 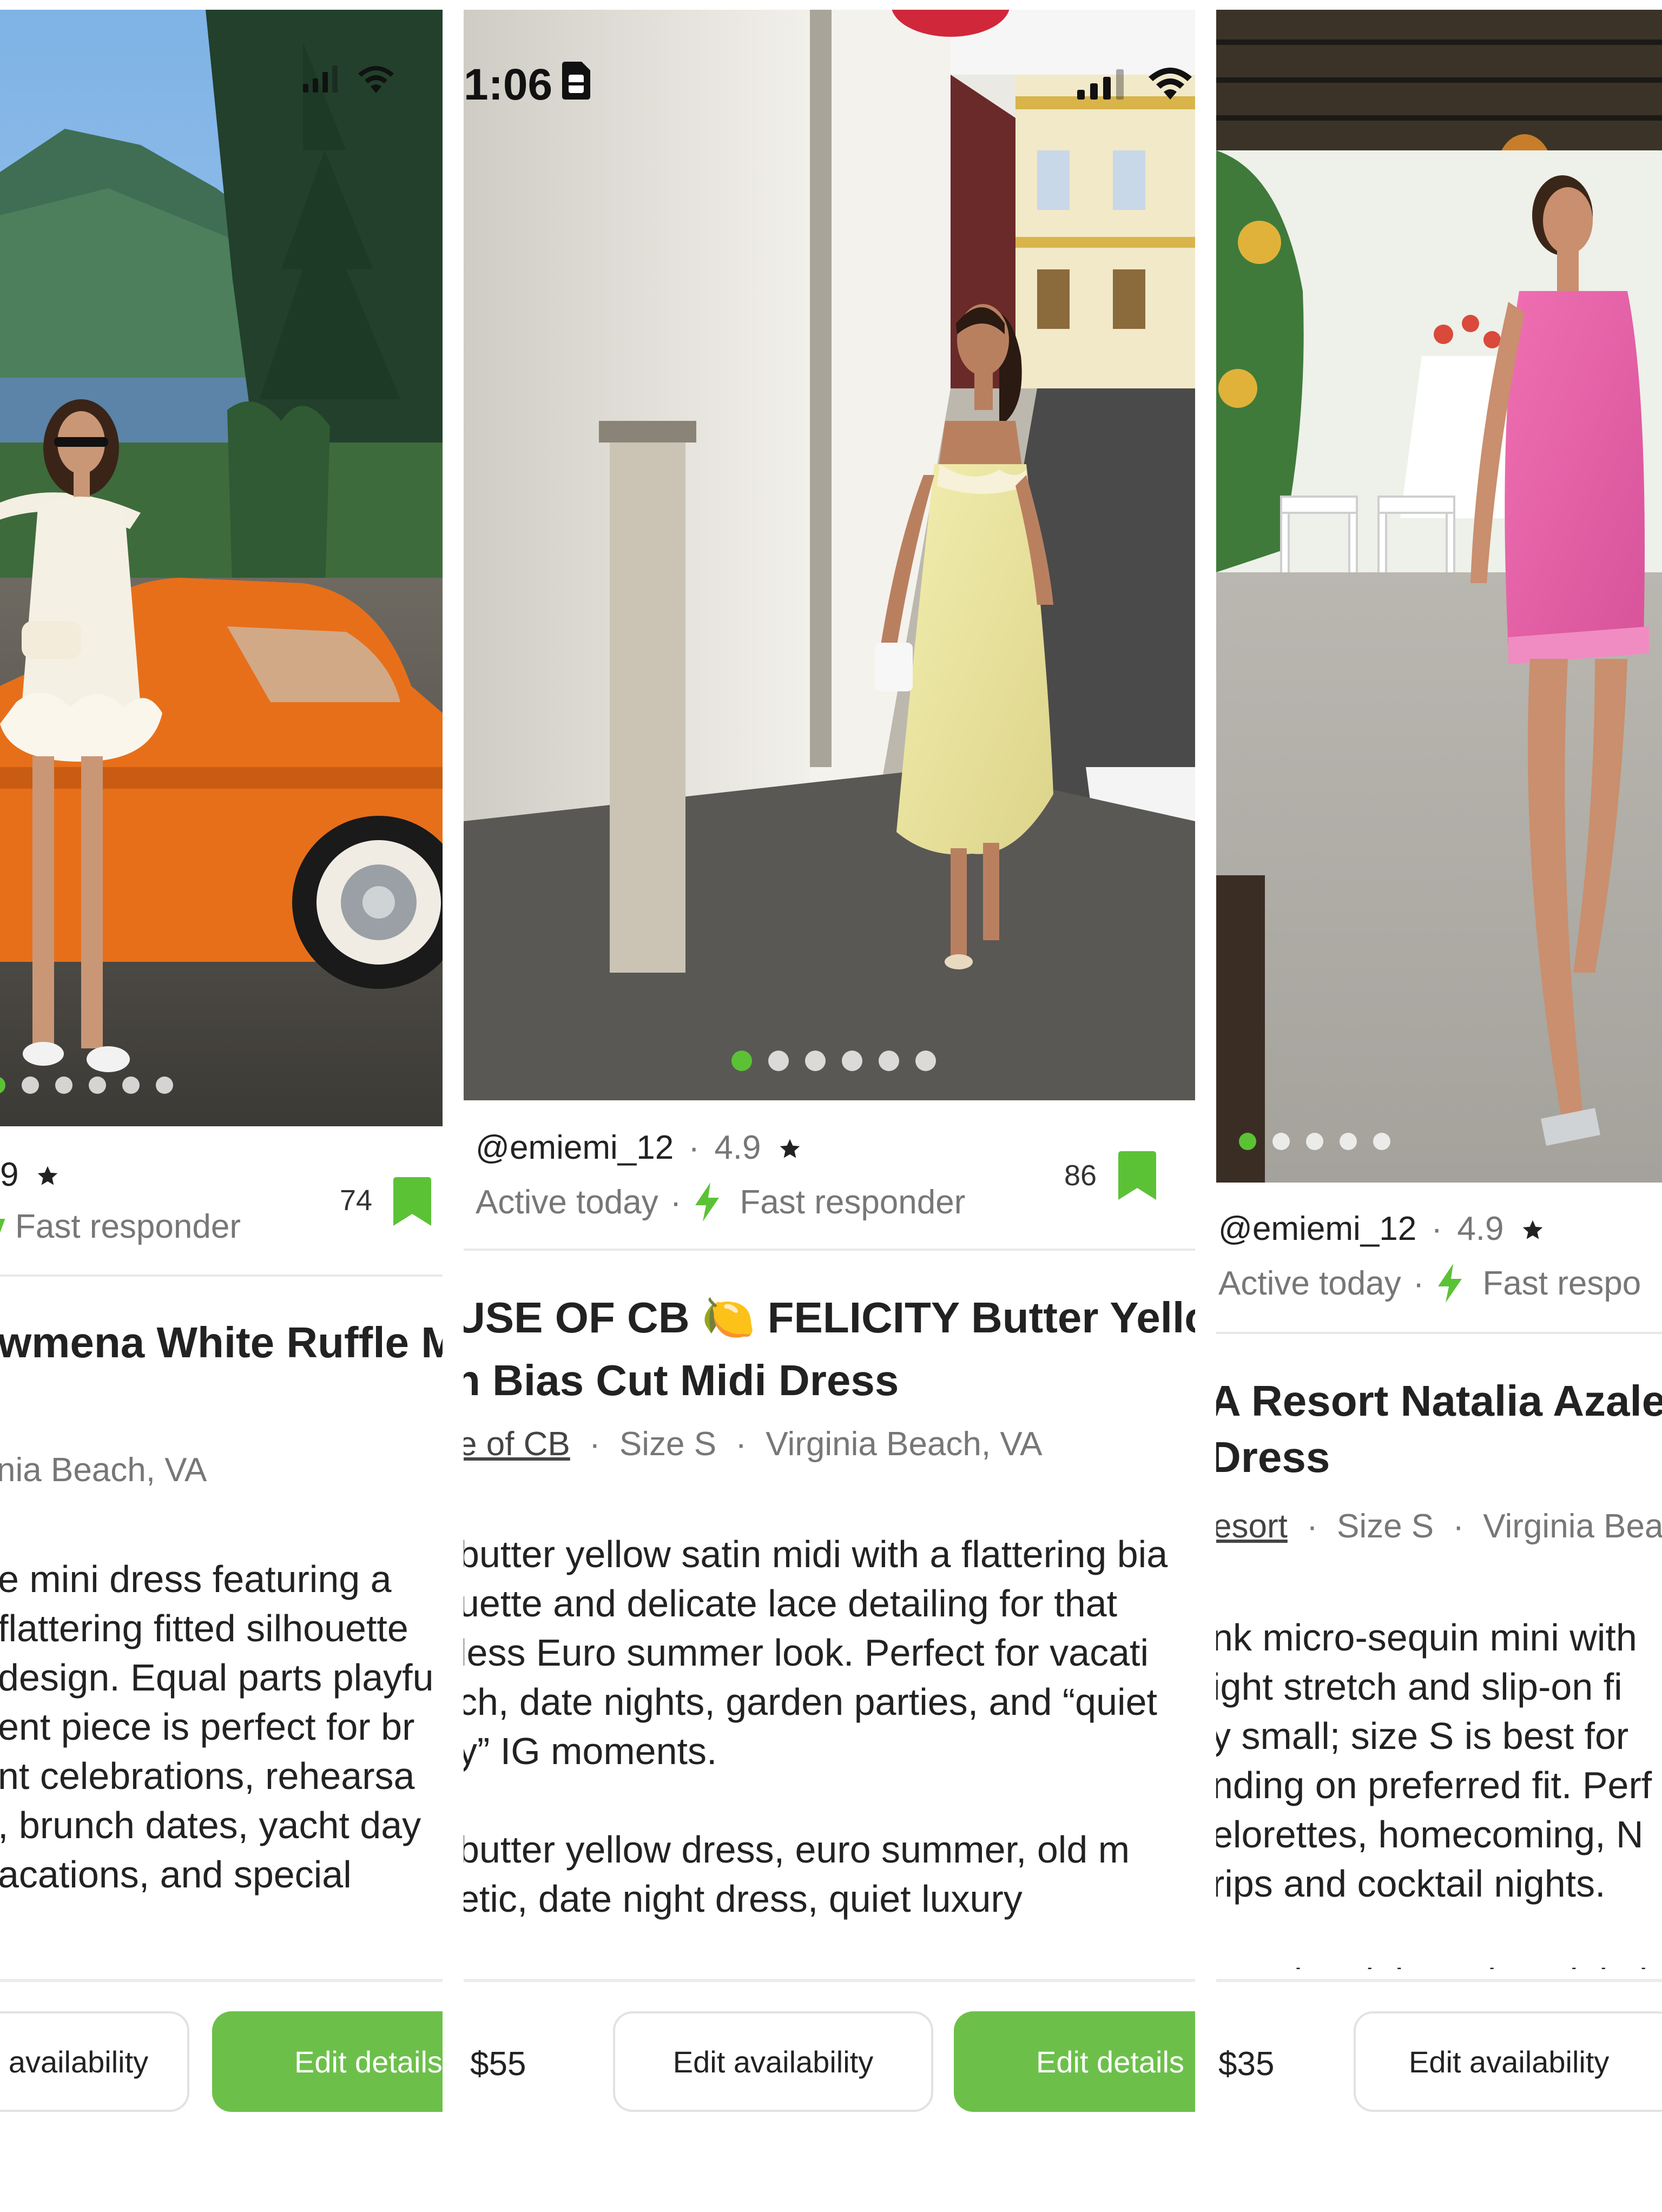 What do you see at coordinates (681, 1380) in the screenshot?
I see `listing-title-line: n Bias Cut Midi Dress` at bounding box center [681, 1380].